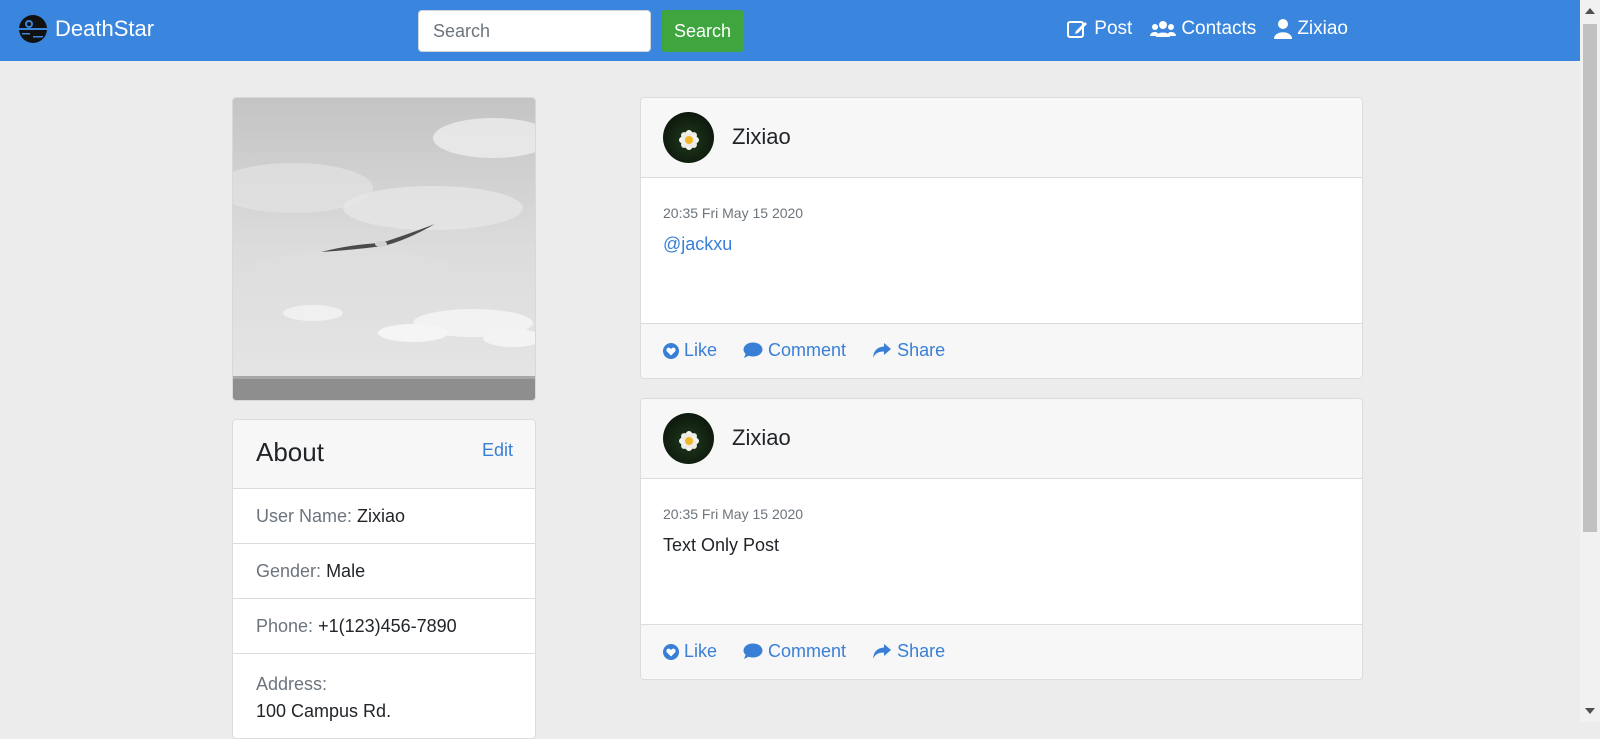  I want to click on nav-contacts-label: Contacts, so click(1219, 28).